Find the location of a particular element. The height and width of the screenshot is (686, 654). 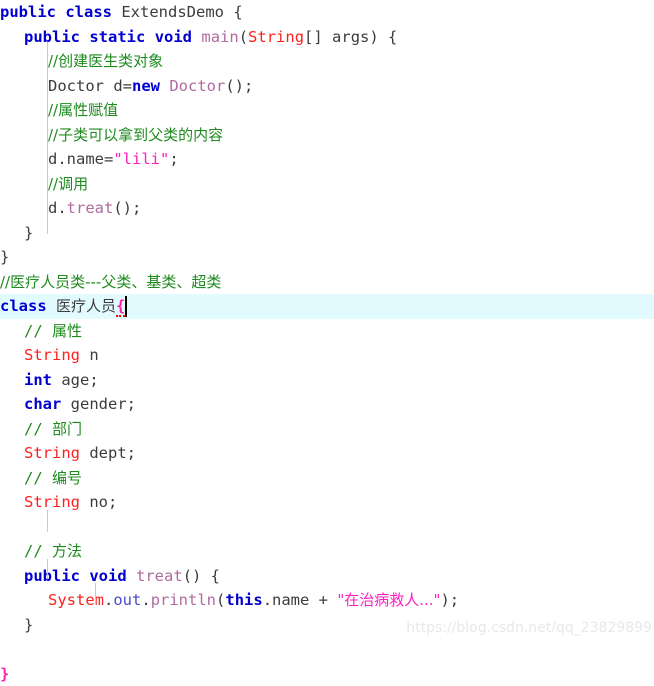

code-token: //创建医生类对象 is located at coordinates (105, 61).